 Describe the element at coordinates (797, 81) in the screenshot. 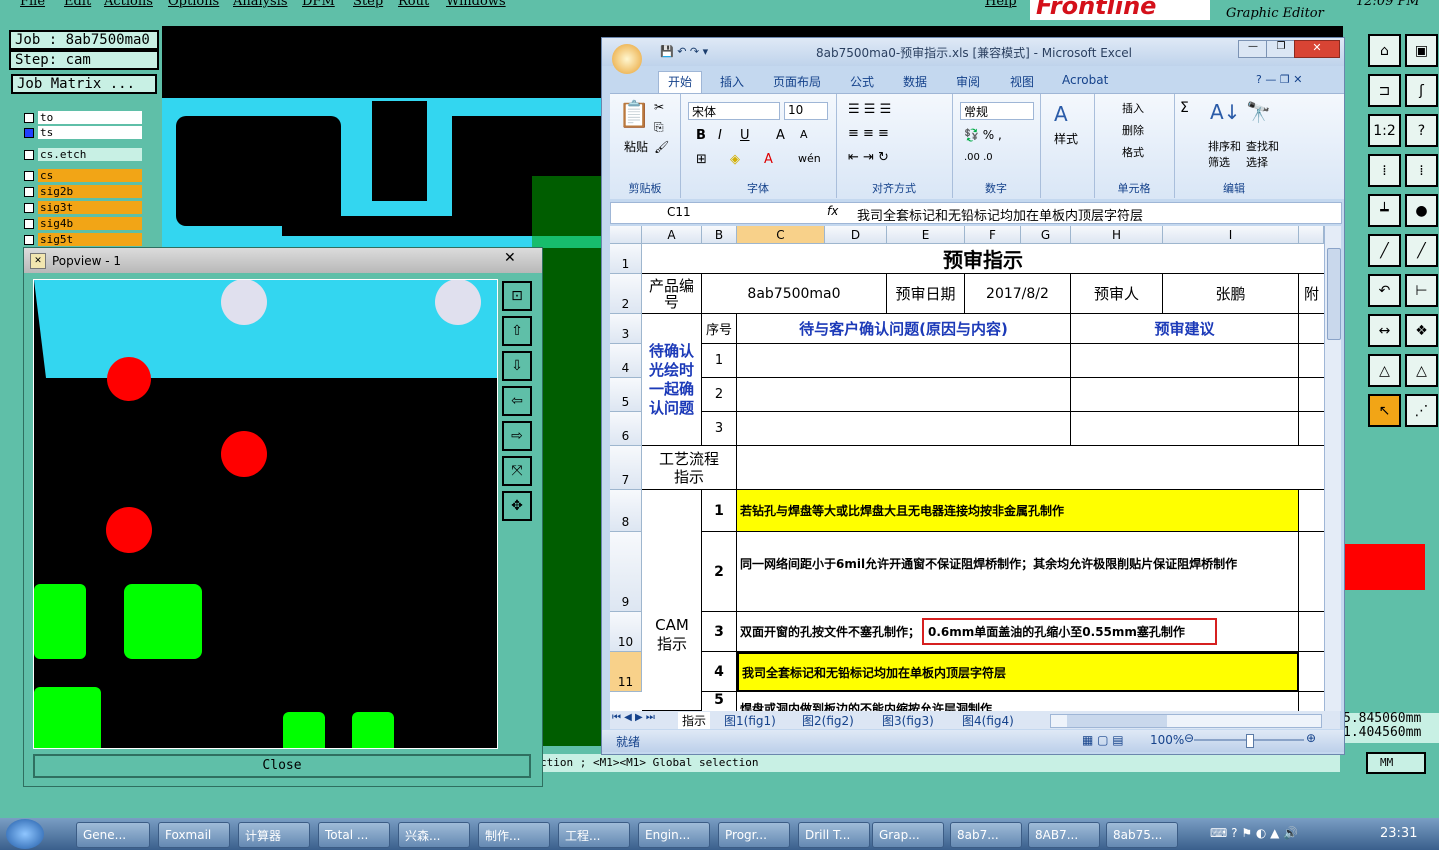

I see `tab-page-layout: 页面布局` at that location.